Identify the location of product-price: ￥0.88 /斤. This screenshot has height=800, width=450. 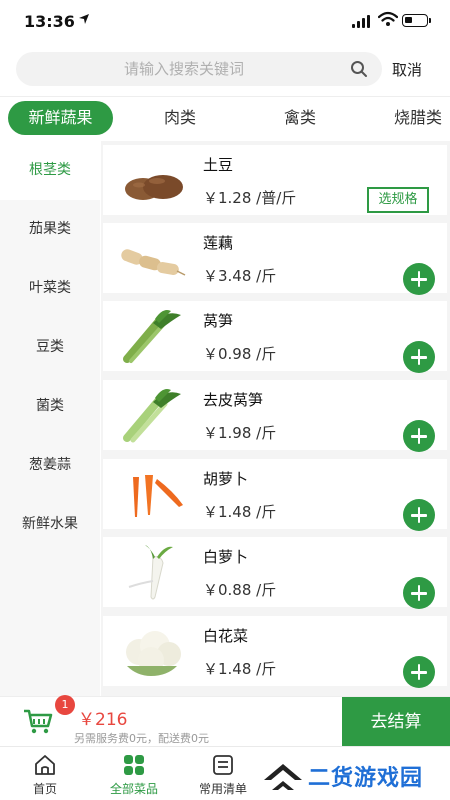
(240, 590).